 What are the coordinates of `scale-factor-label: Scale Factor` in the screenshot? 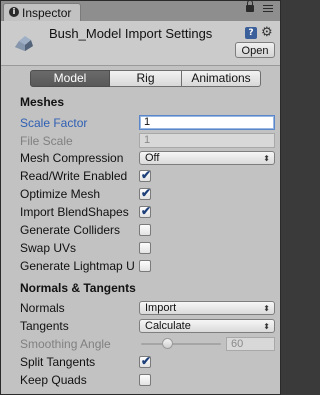 It's located at (54, 123).